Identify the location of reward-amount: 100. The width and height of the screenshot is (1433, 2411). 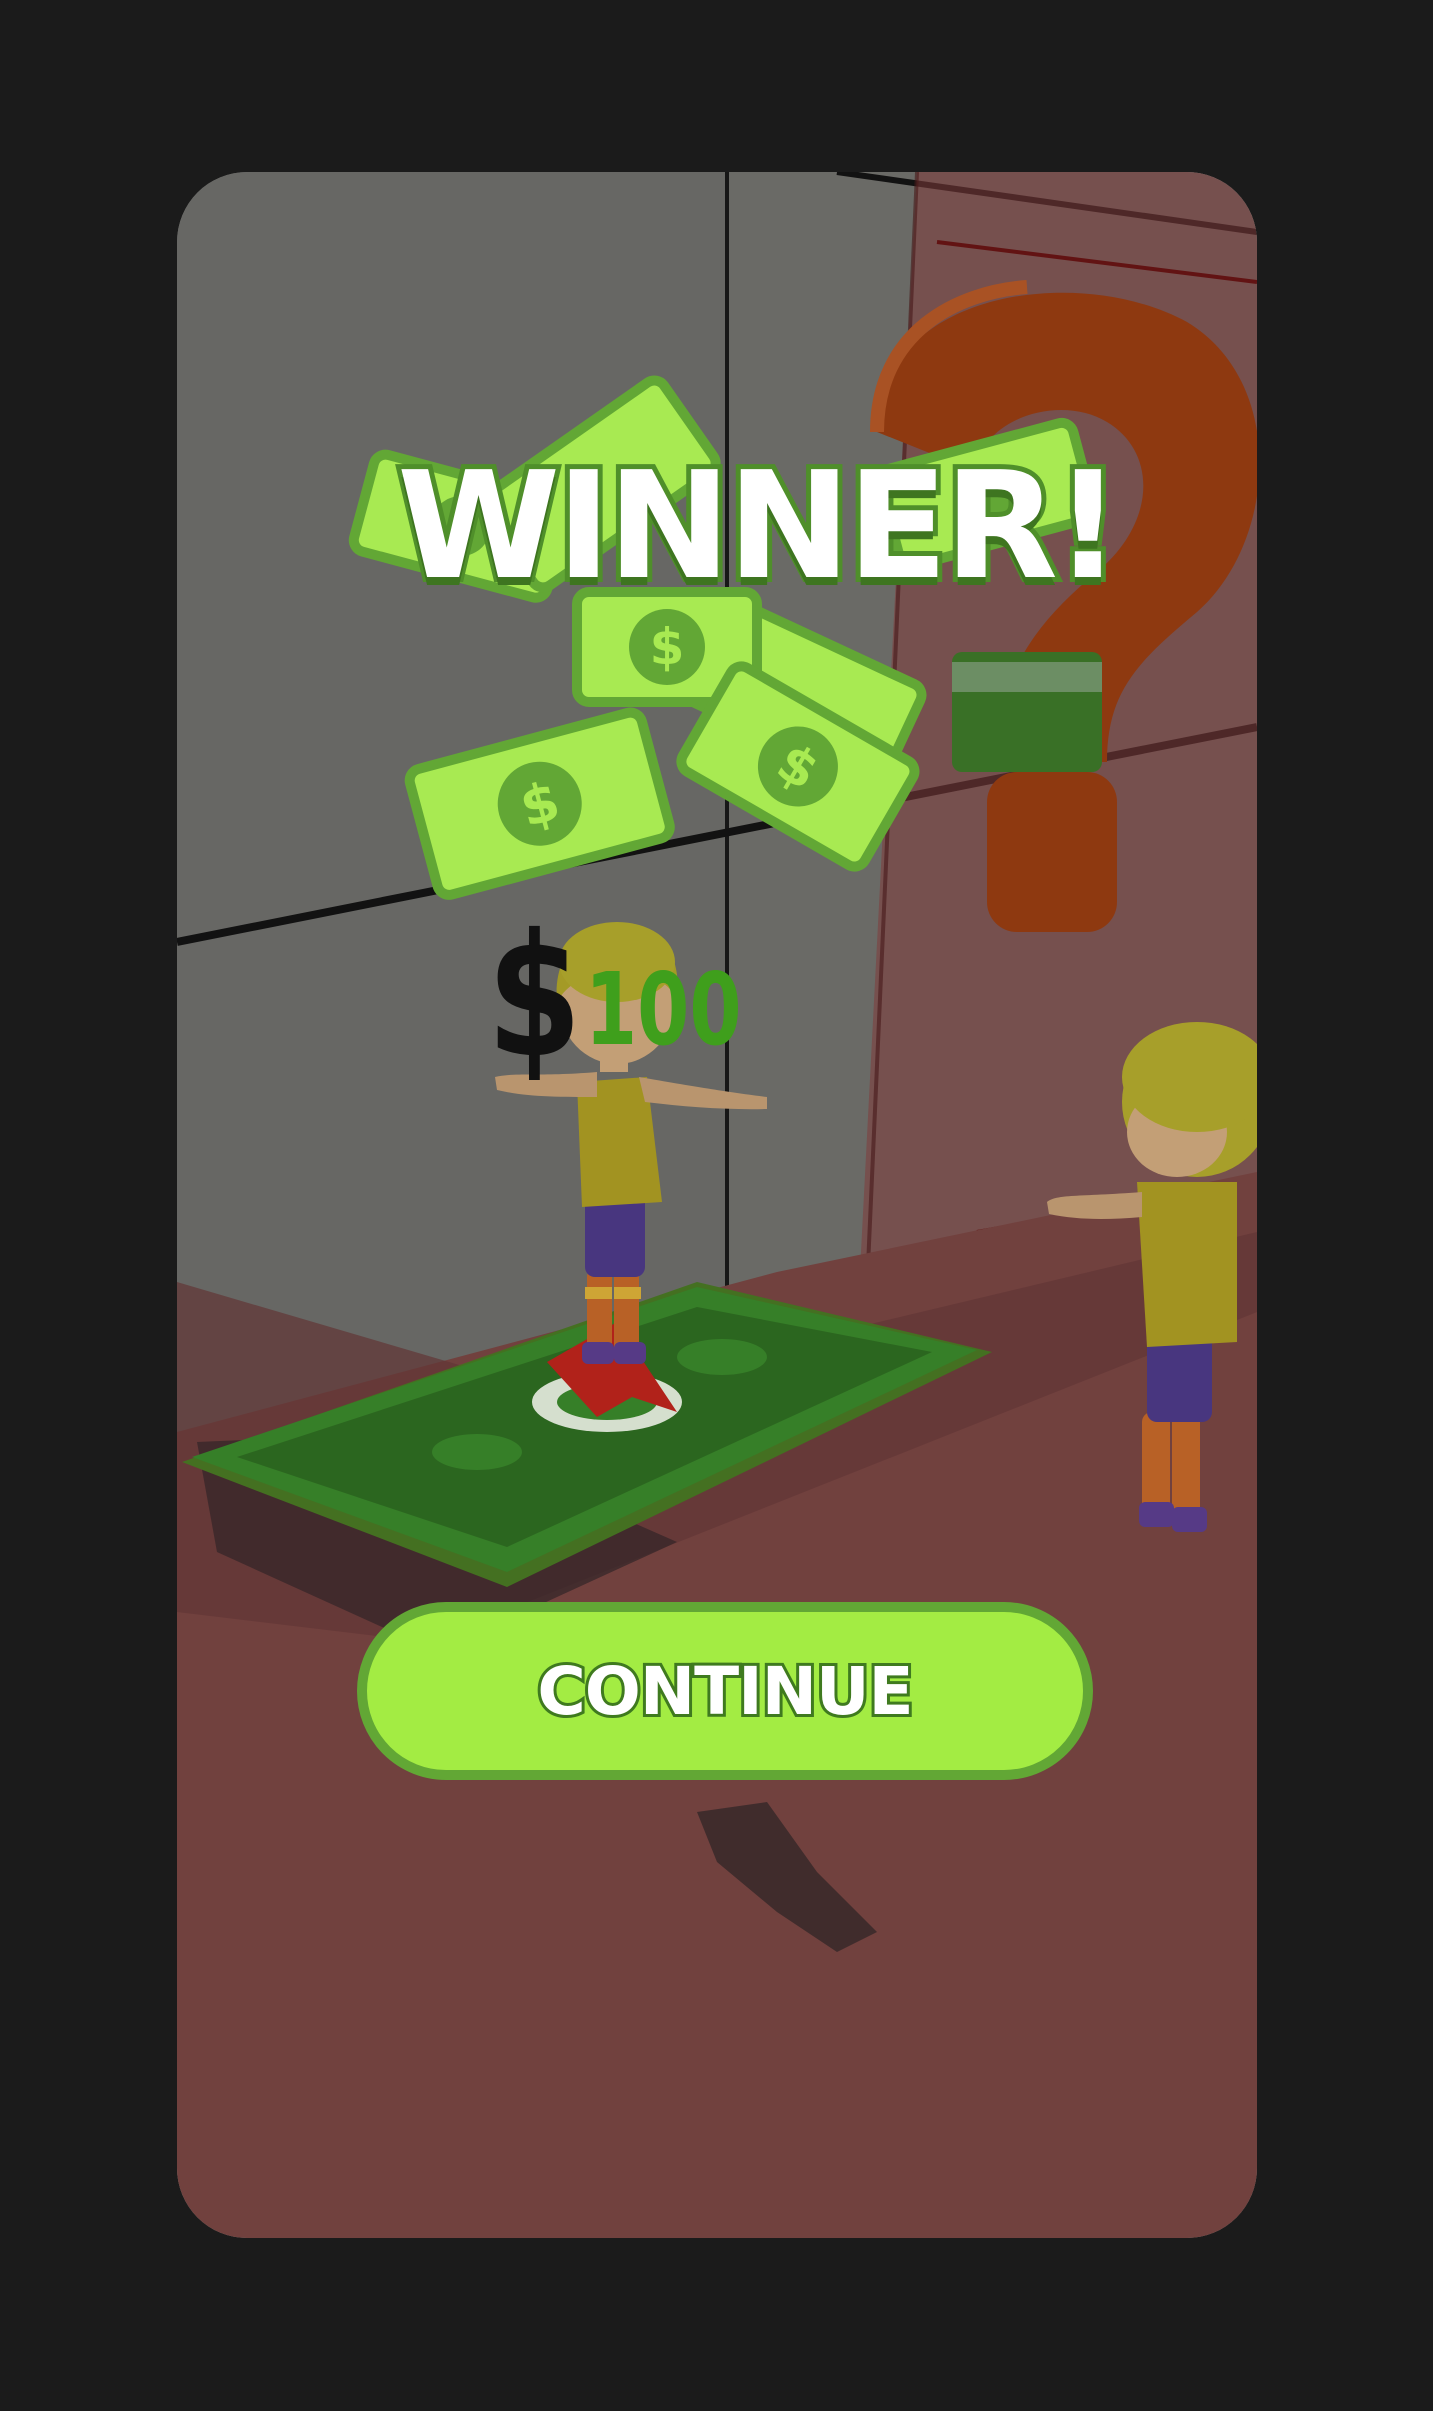
(663, 1009).